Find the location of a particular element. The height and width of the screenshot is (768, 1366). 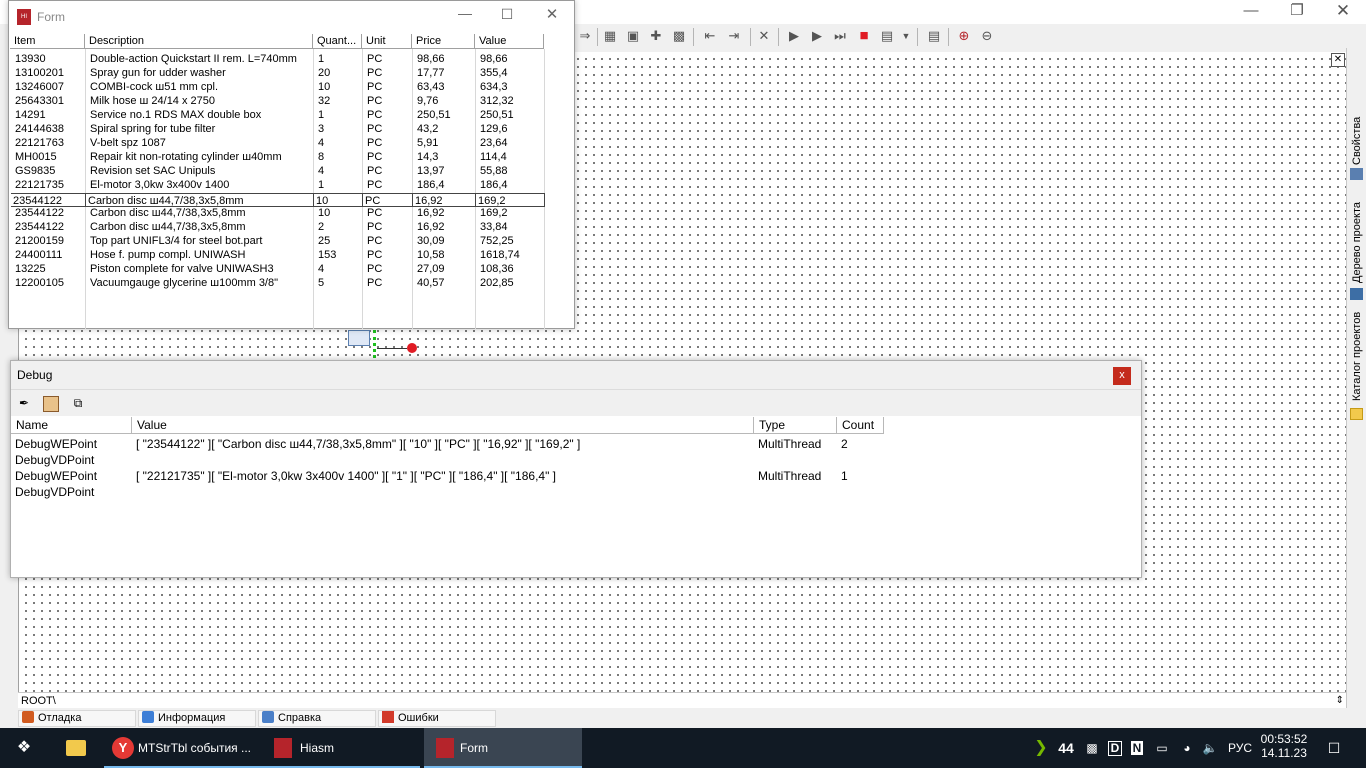

clock: 00:53:52 14.11.23 is located at coordinates (1284, 748).